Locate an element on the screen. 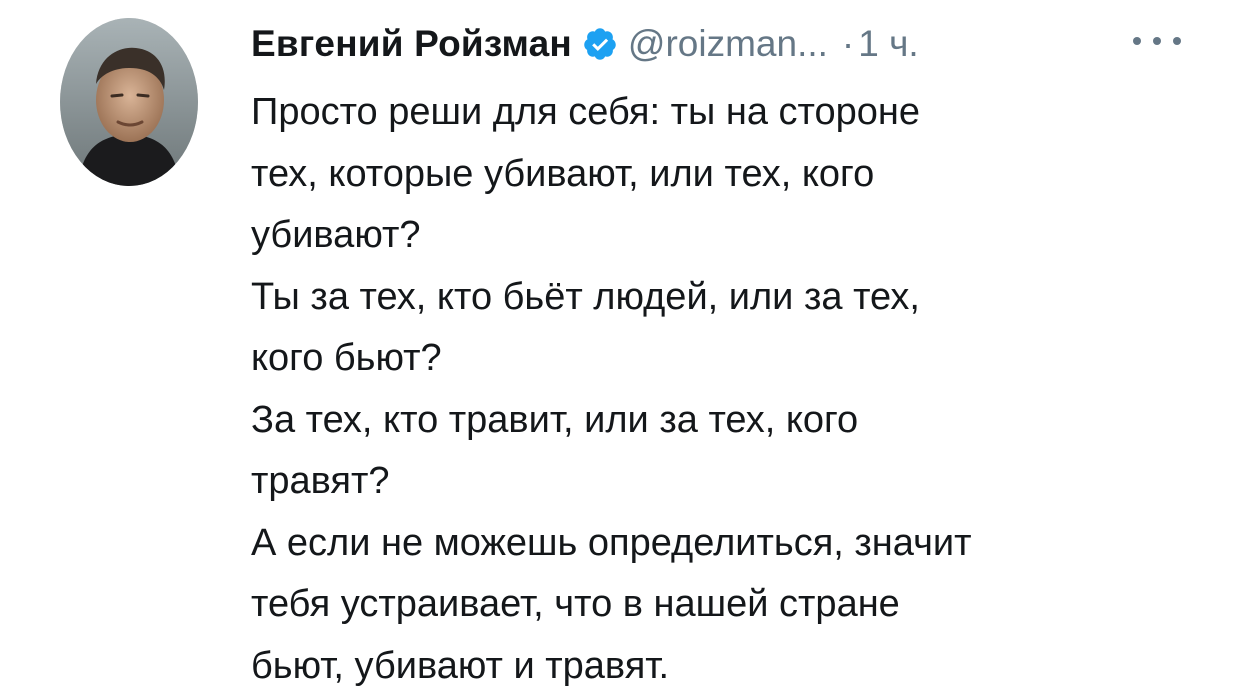  tweet-text-line: За тех, кто травит, или за тех, кого is located at coordinates (731, 421).